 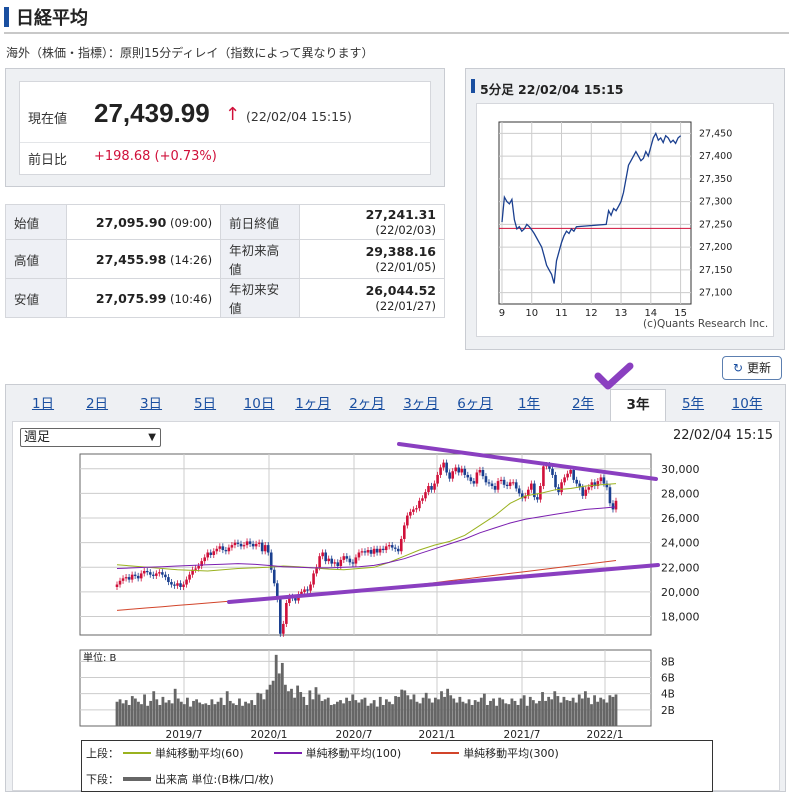 I want to click on tab-period: 3日, so click(x=151, y=405).